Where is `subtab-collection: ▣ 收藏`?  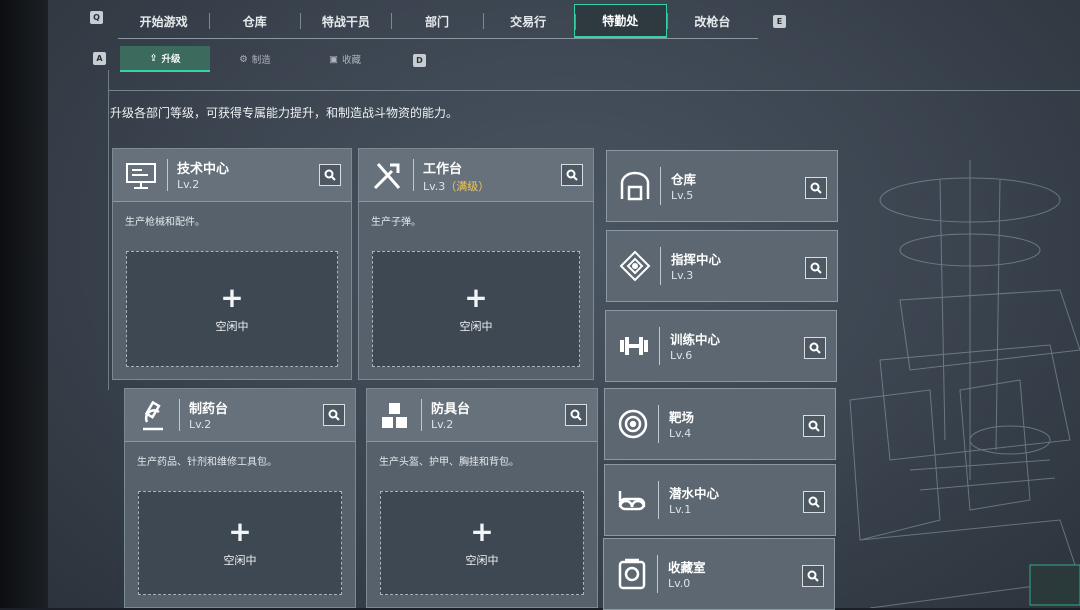 subtab-collection: ▣ 收藏 is located at coordinates (345, 59).